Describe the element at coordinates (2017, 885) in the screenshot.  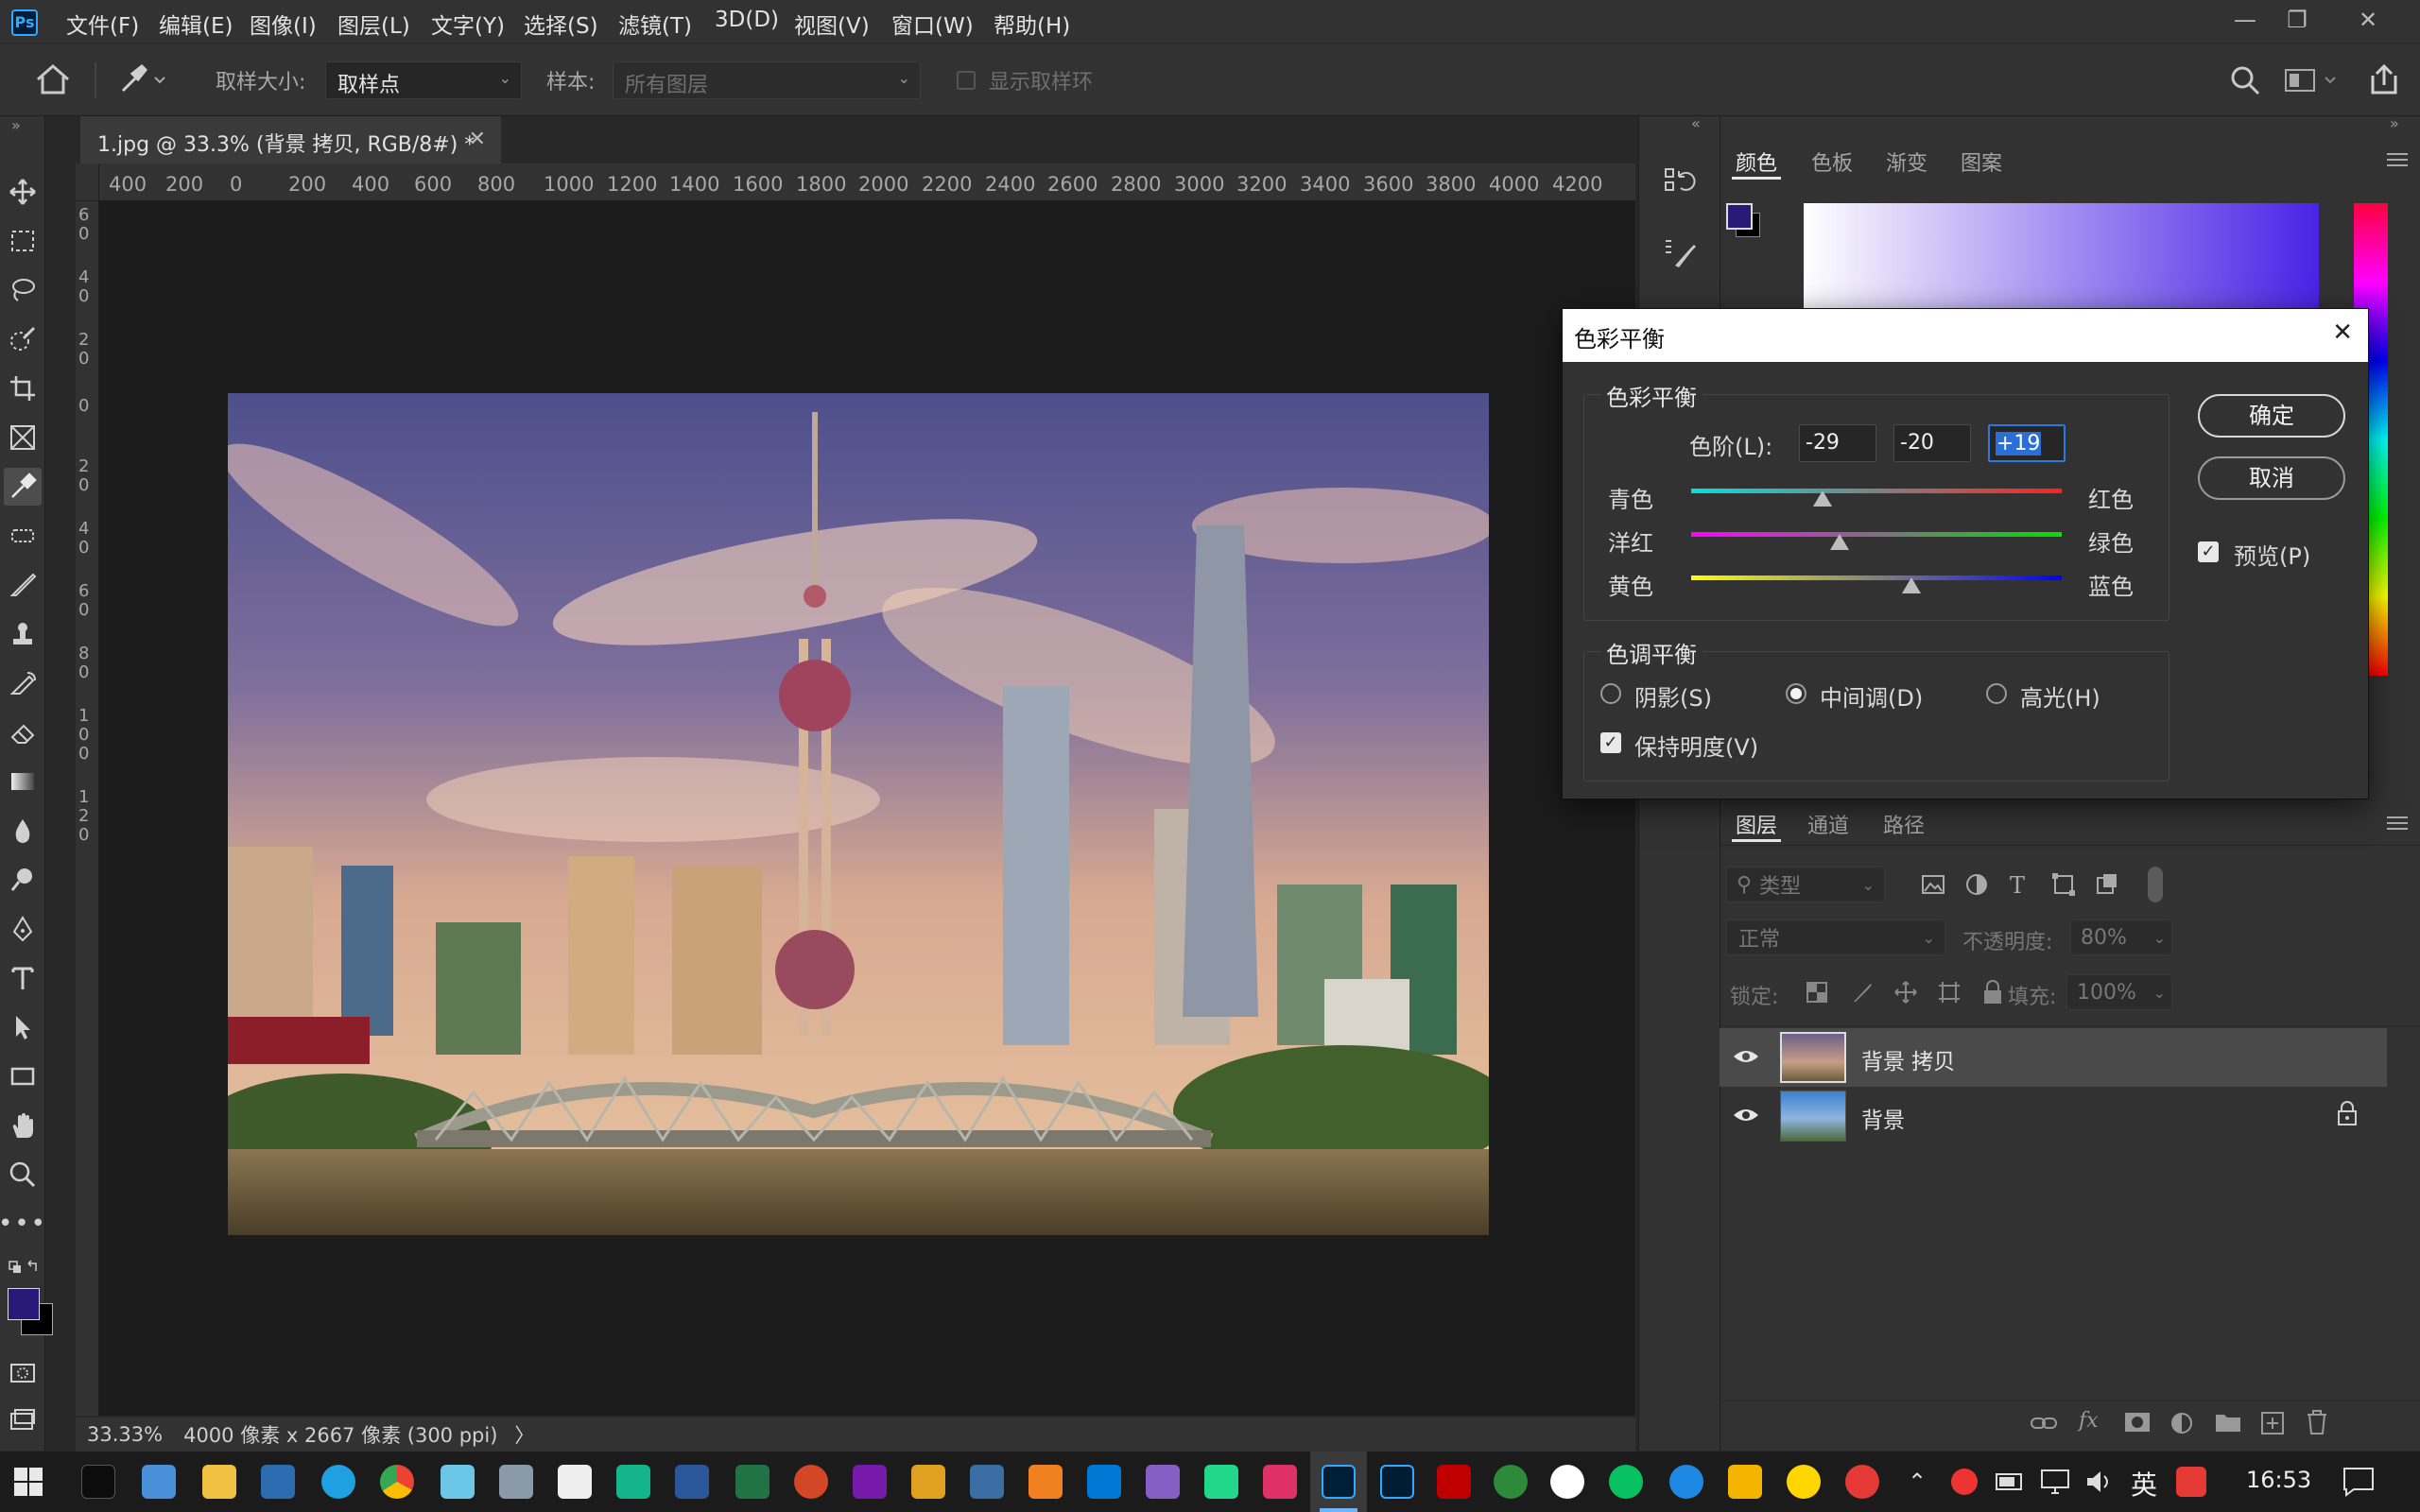
I see `filter-type-icon: T` at that location.